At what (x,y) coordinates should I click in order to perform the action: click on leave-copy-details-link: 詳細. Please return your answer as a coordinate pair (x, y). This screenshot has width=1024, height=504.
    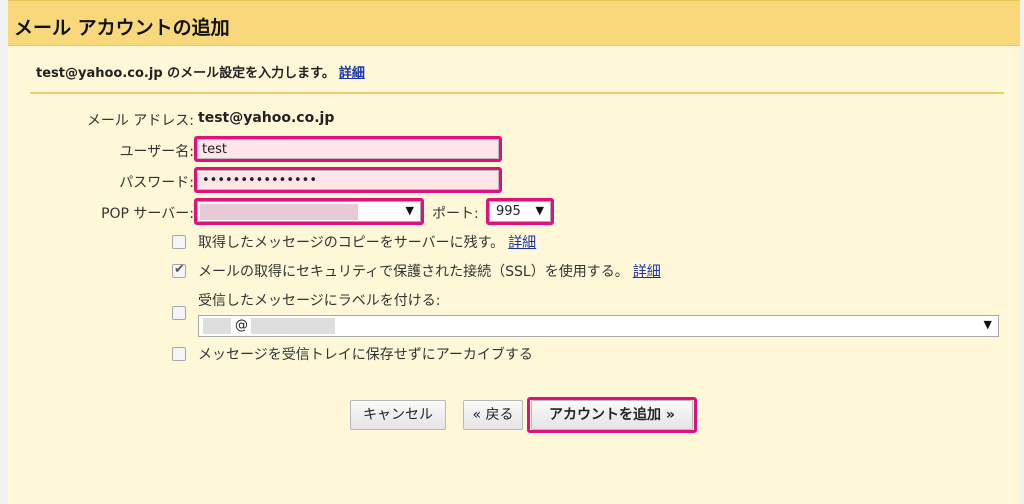
    Looking at the image, I should click on (522, 243).